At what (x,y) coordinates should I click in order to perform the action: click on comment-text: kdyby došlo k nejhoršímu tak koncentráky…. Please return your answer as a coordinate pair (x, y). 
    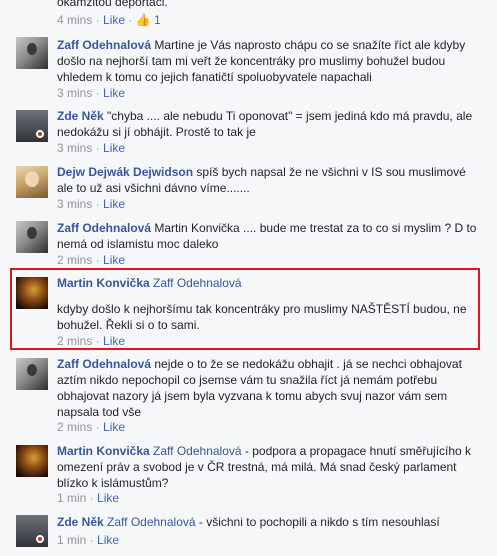
    Looking at the image, I should click on (267, 317).